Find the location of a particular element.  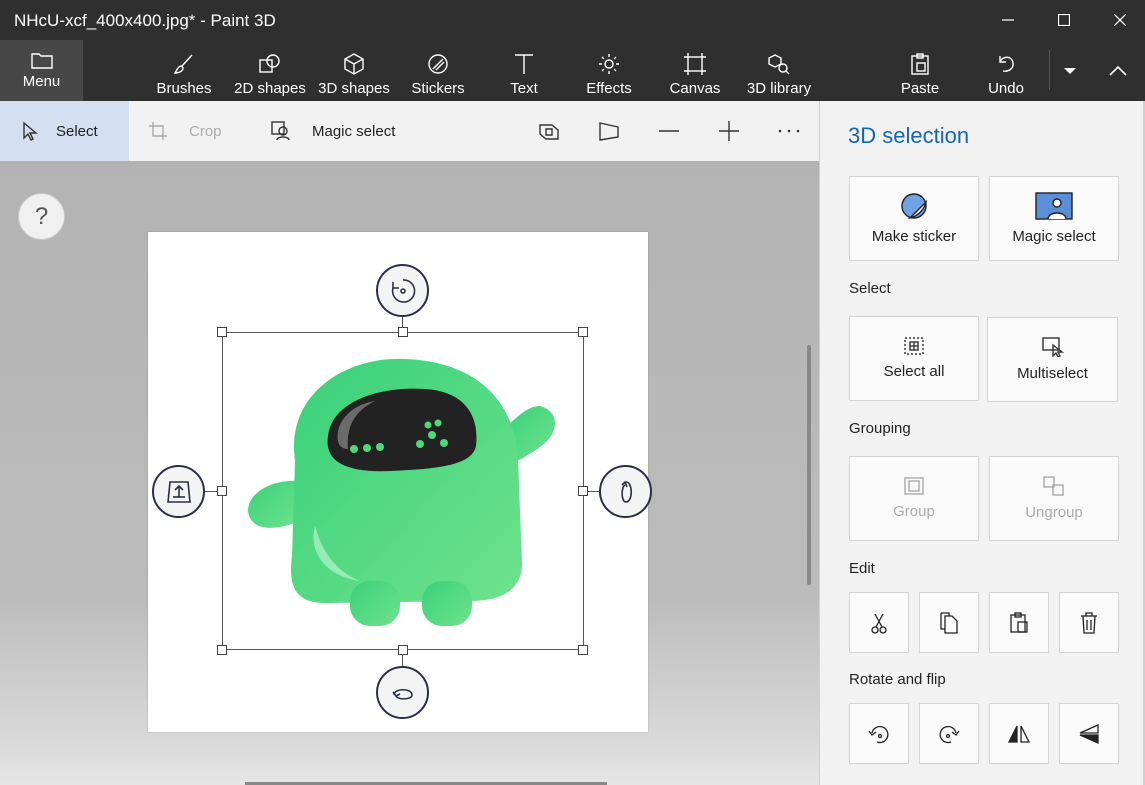

magic-select-label: Magic select is located at coordinates (354, 131).